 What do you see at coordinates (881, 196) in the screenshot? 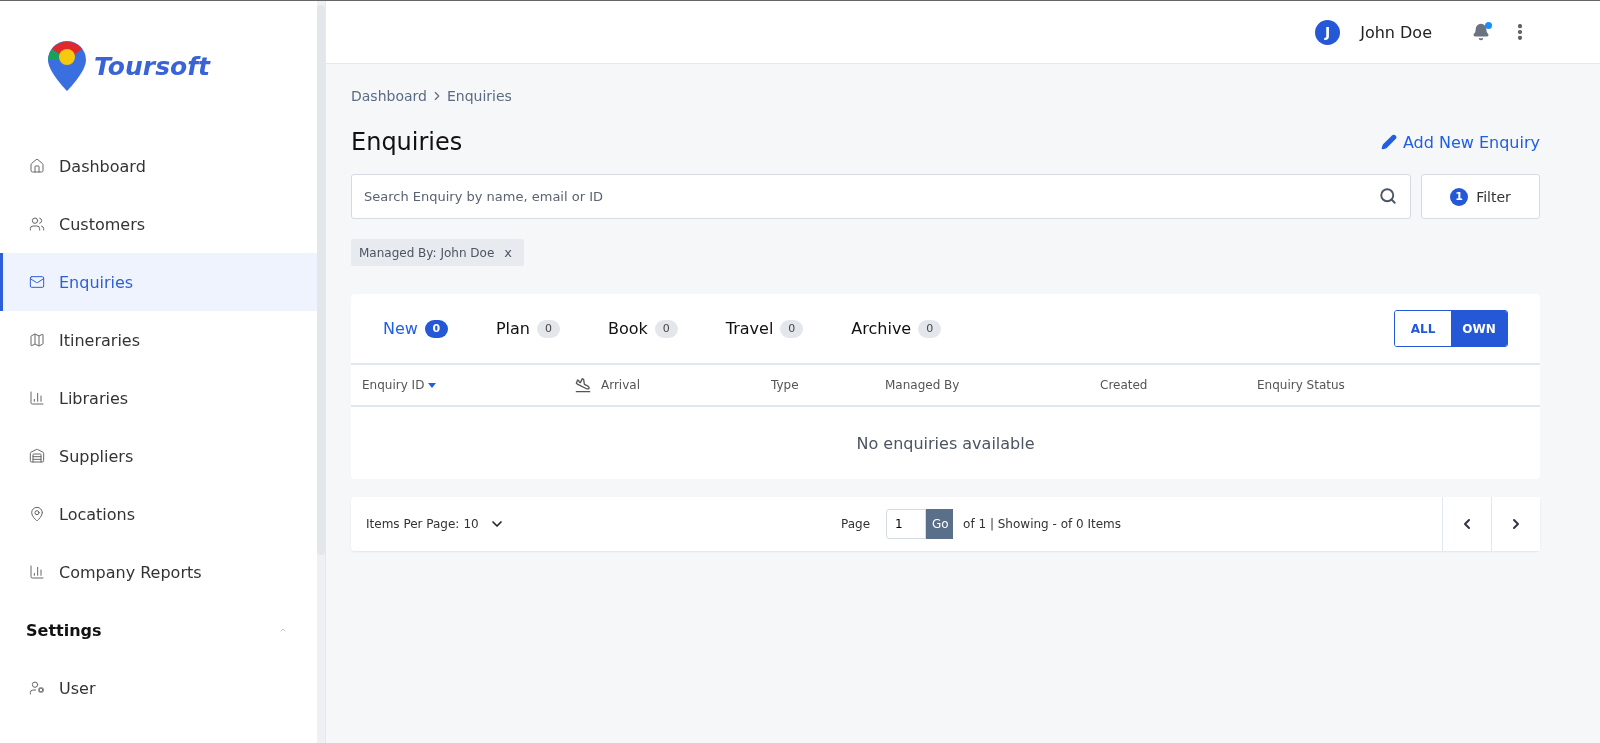
I see `search-field: Search Enquiry by name, email or ID` at bounding box center [881, 196].